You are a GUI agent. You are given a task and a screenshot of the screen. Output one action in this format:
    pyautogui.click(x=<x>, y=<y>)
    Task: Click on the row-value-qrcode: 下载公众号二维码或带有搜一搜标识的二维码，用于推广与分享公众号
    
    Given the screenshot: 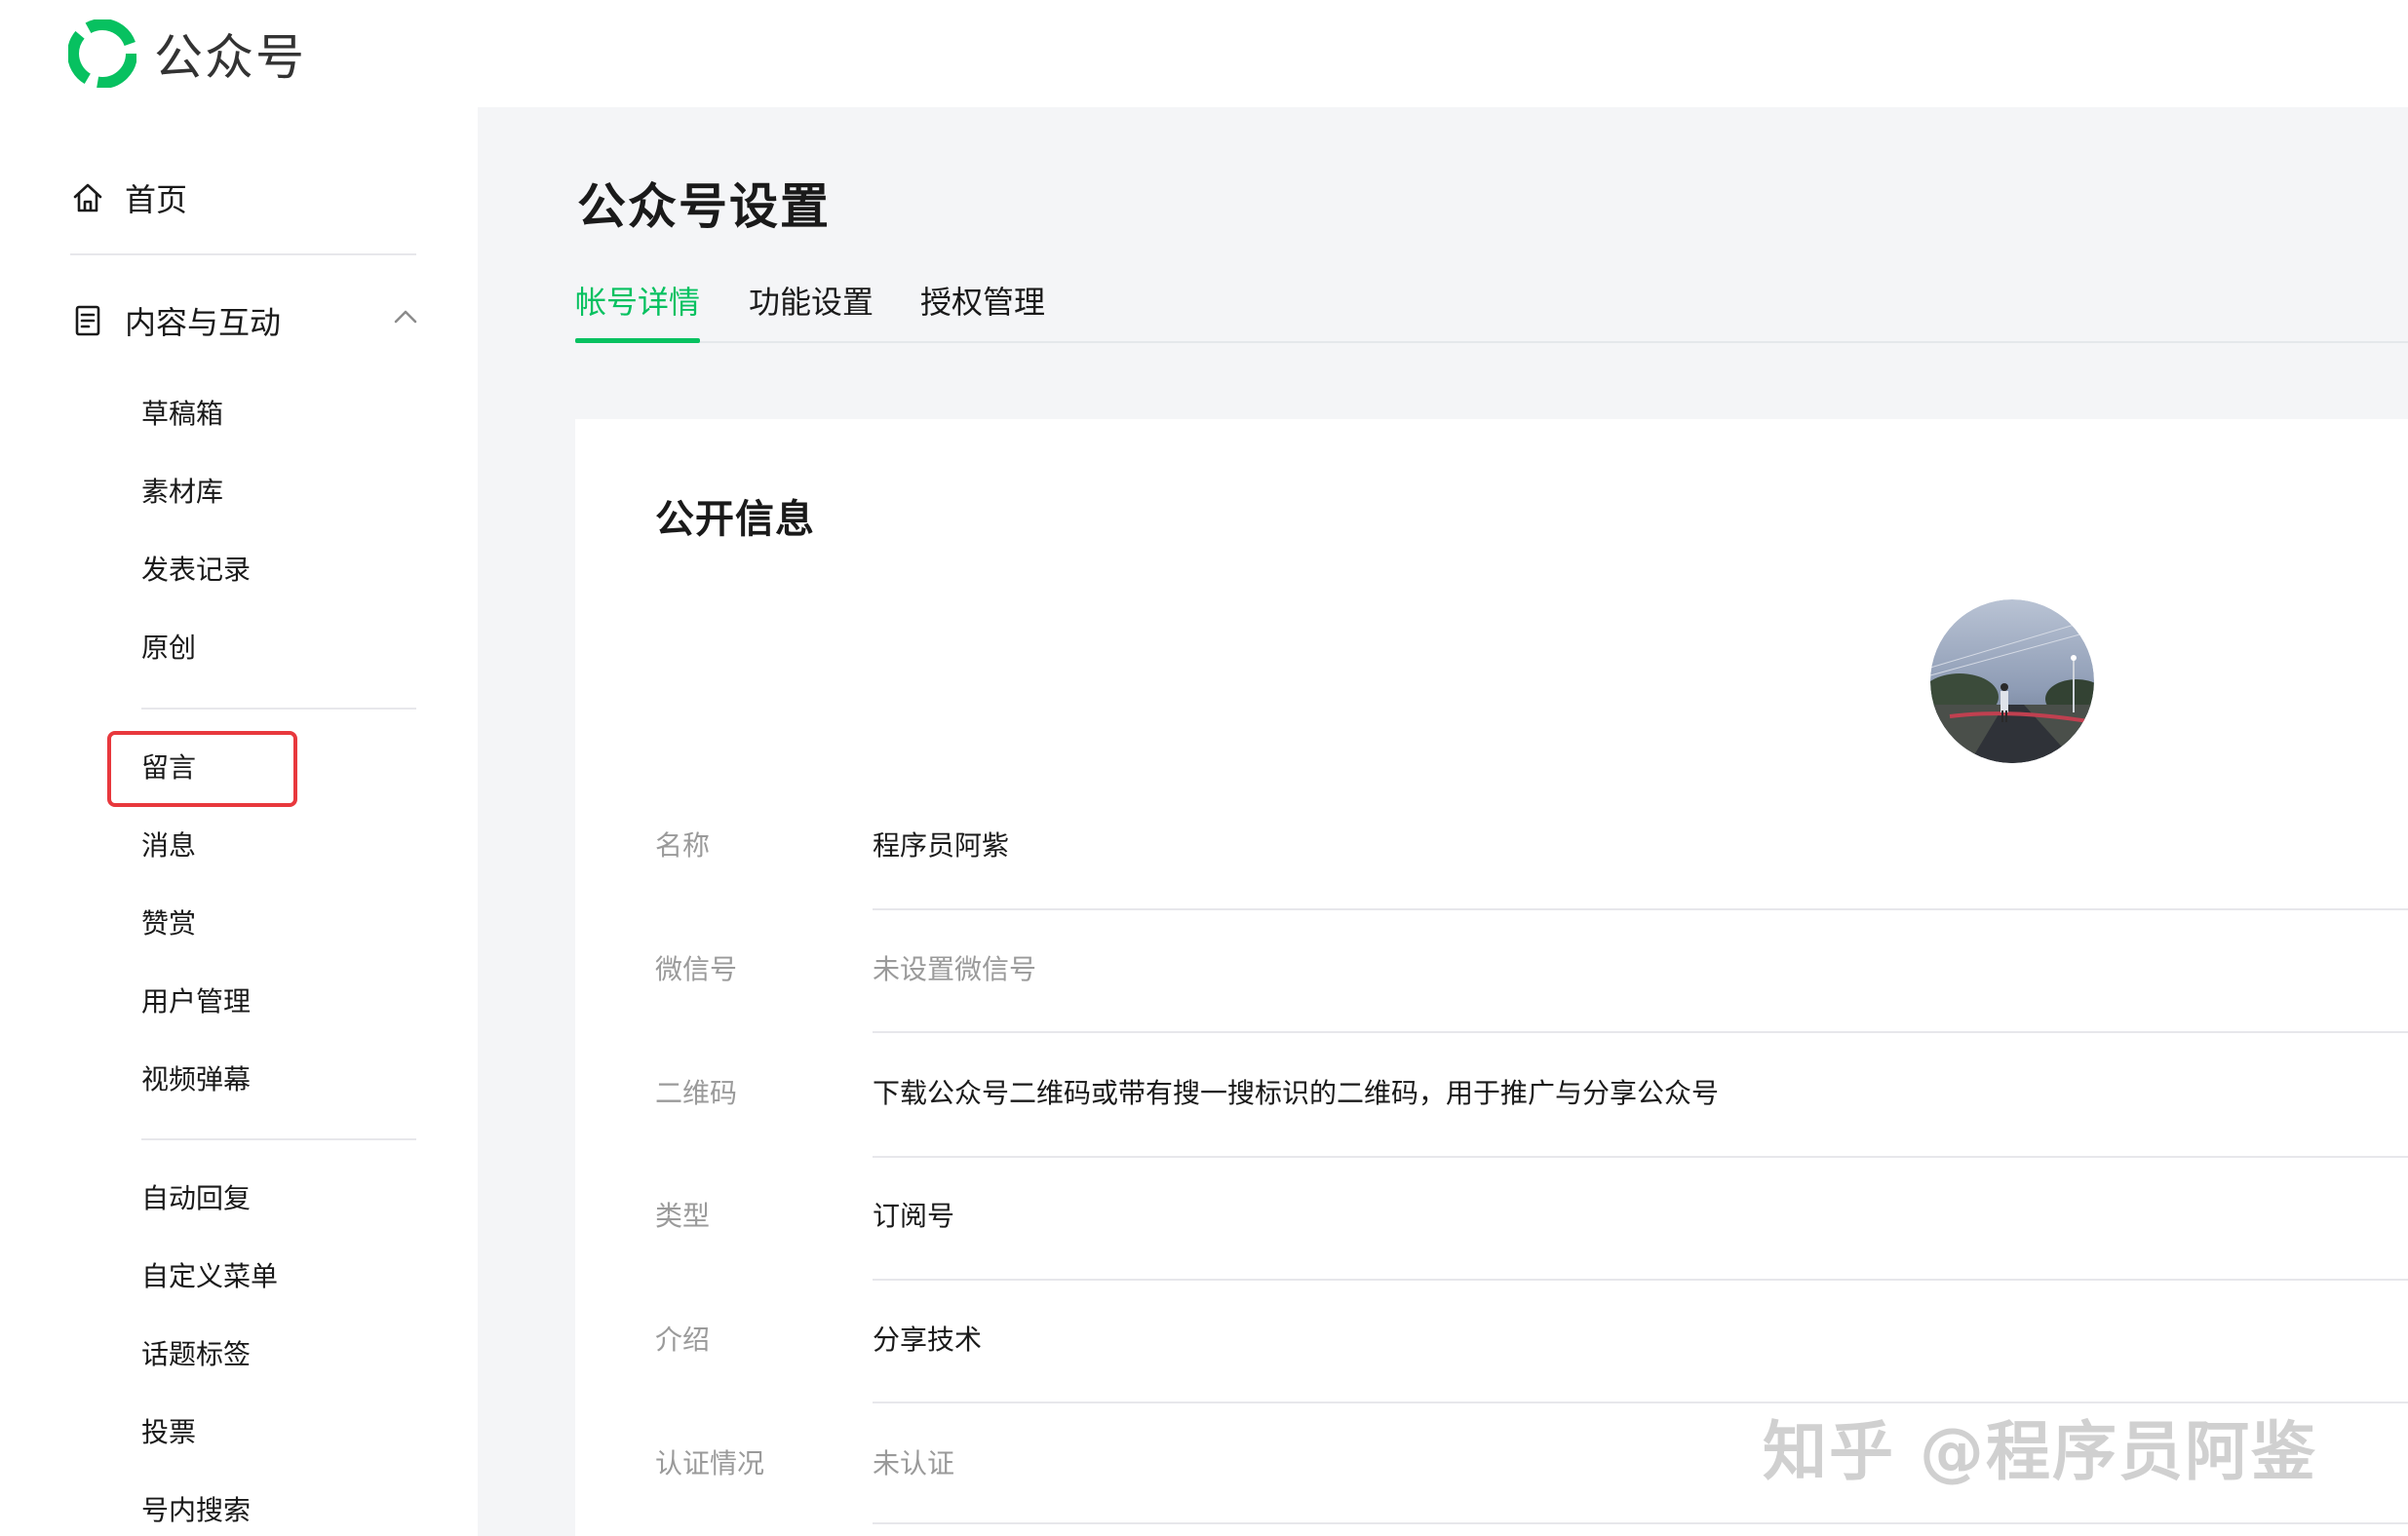 What is the action you would take?
    pyautogui.click(x=1296, y=1093)
    